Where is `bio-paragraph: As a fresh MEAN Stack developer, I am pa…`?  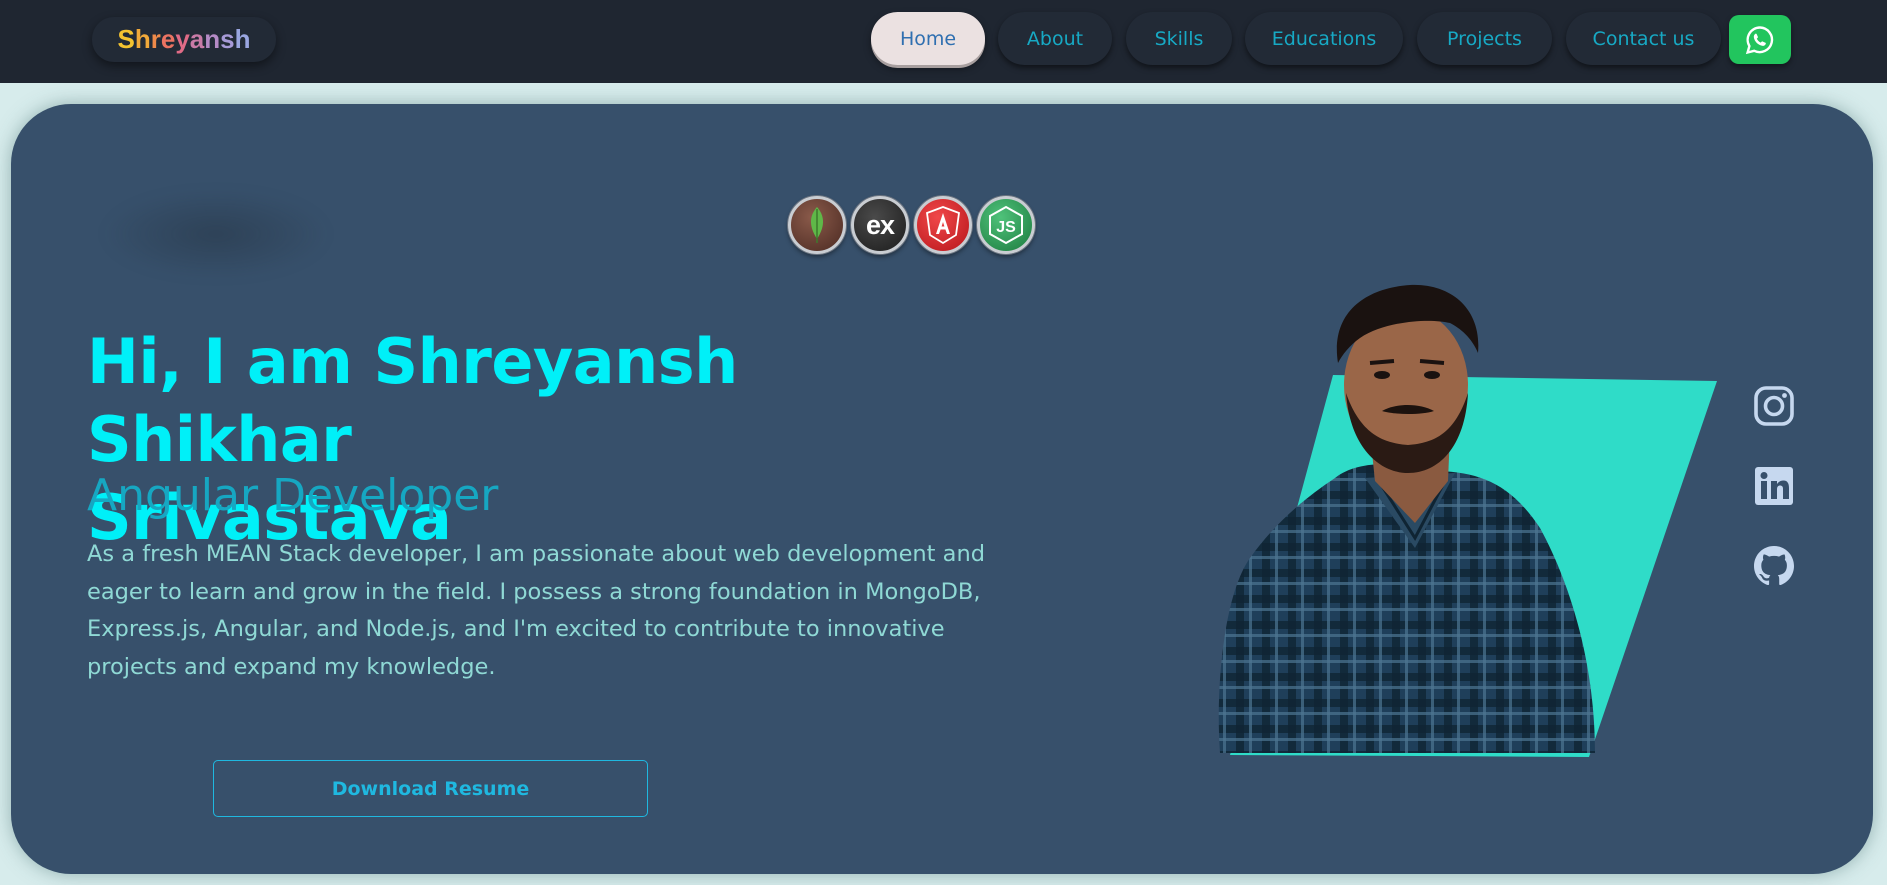
bio-paragraph: As a fresh MEAN Stack developer, I am pa… is located at coordinates (536, 610).